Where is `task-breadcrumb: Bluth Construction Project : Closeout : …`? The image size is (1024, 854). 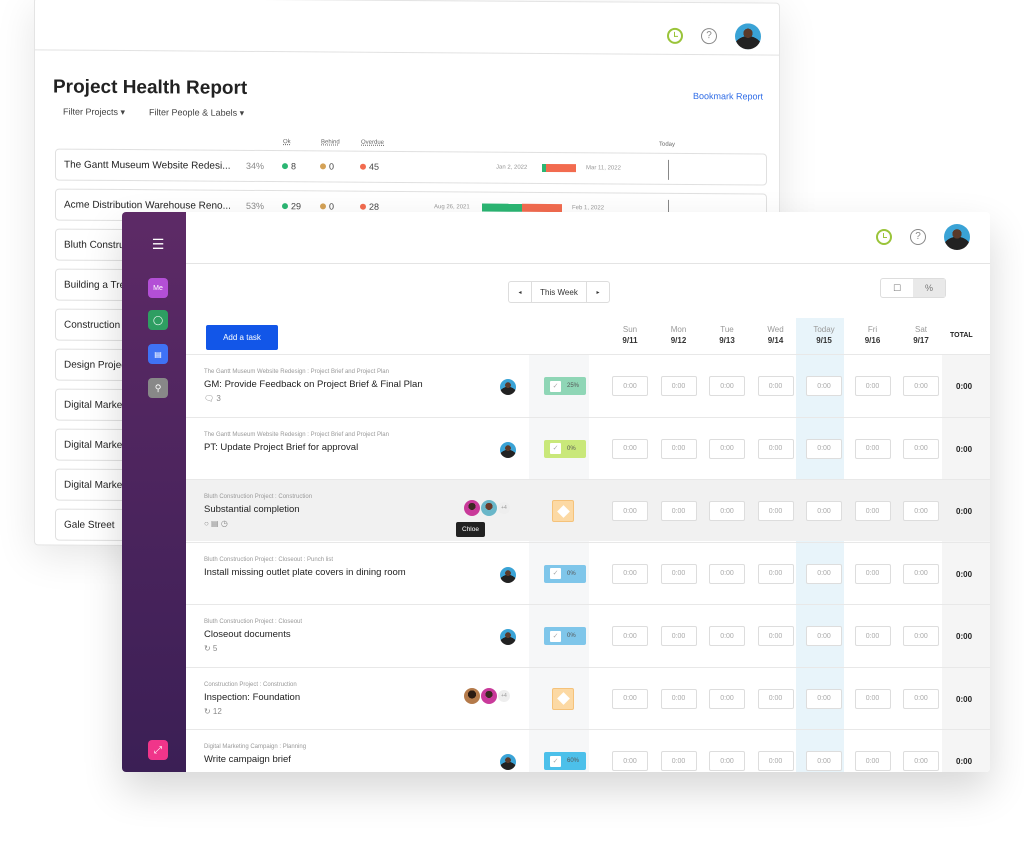 task-breadcrumb: Bluth Construction Project : Closeout : … is located at coordinates (268, 560).